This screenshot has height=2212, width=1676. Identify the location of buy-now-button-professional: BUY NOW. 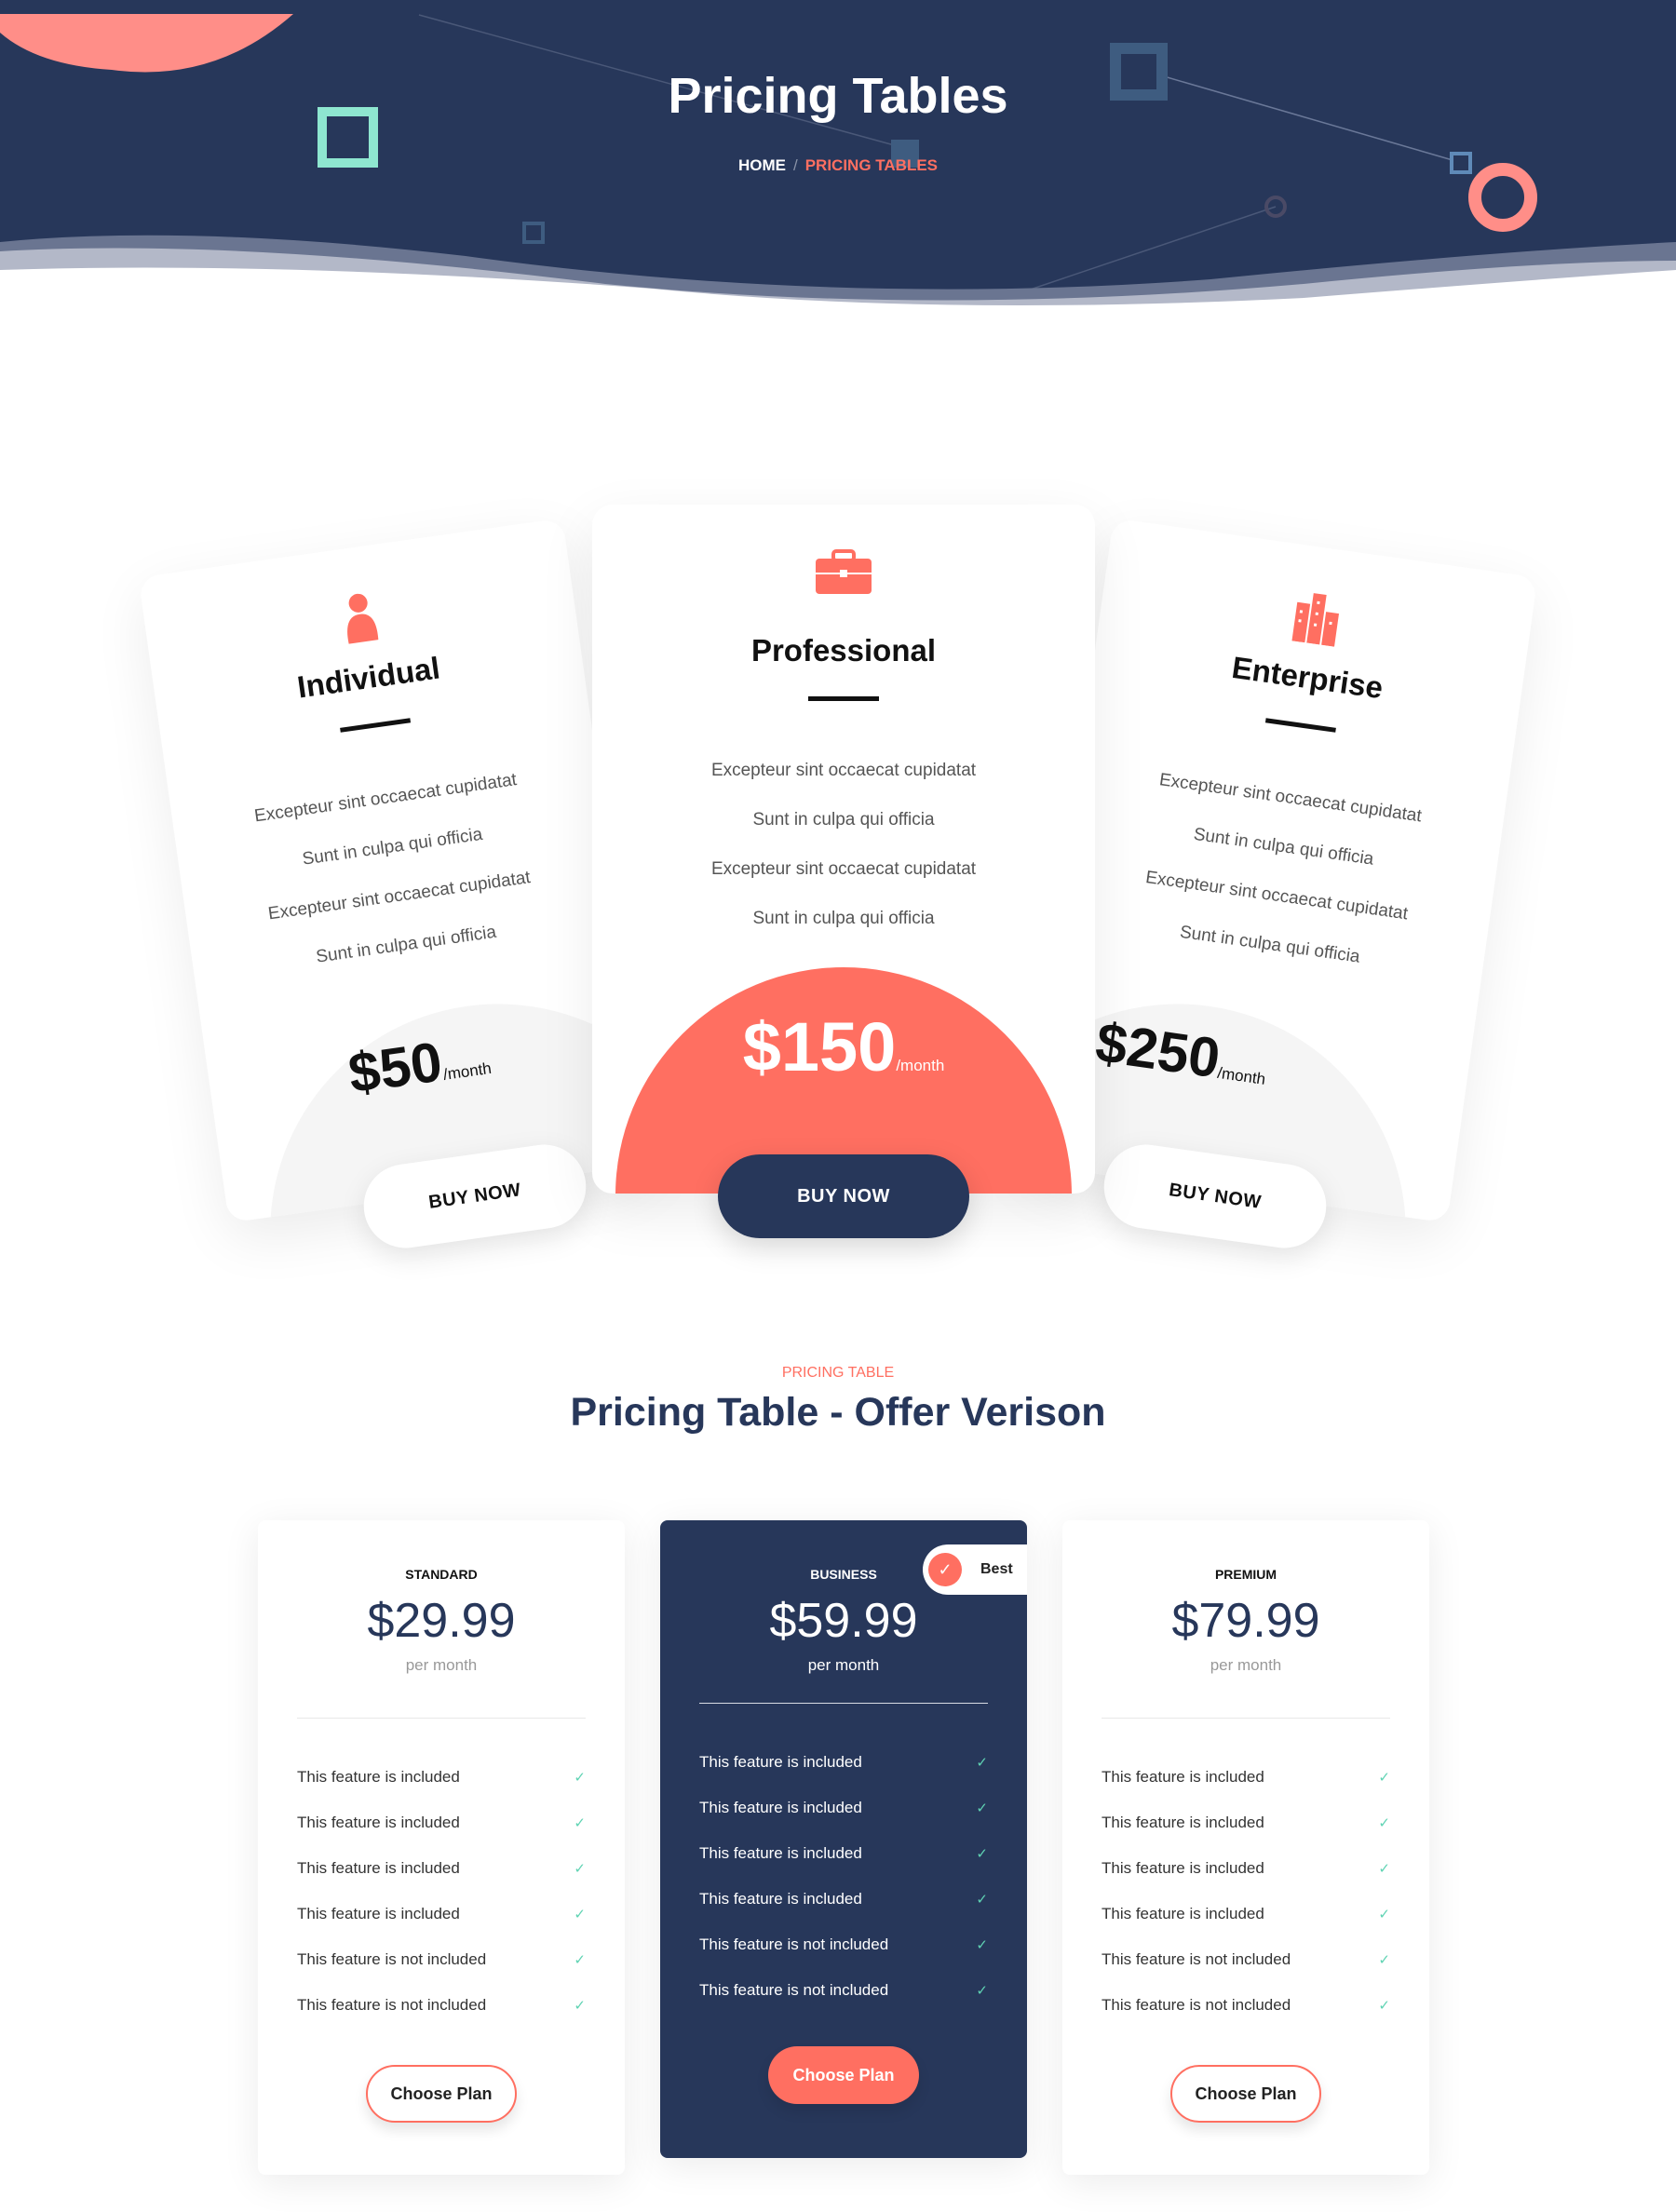
(844, 1196).